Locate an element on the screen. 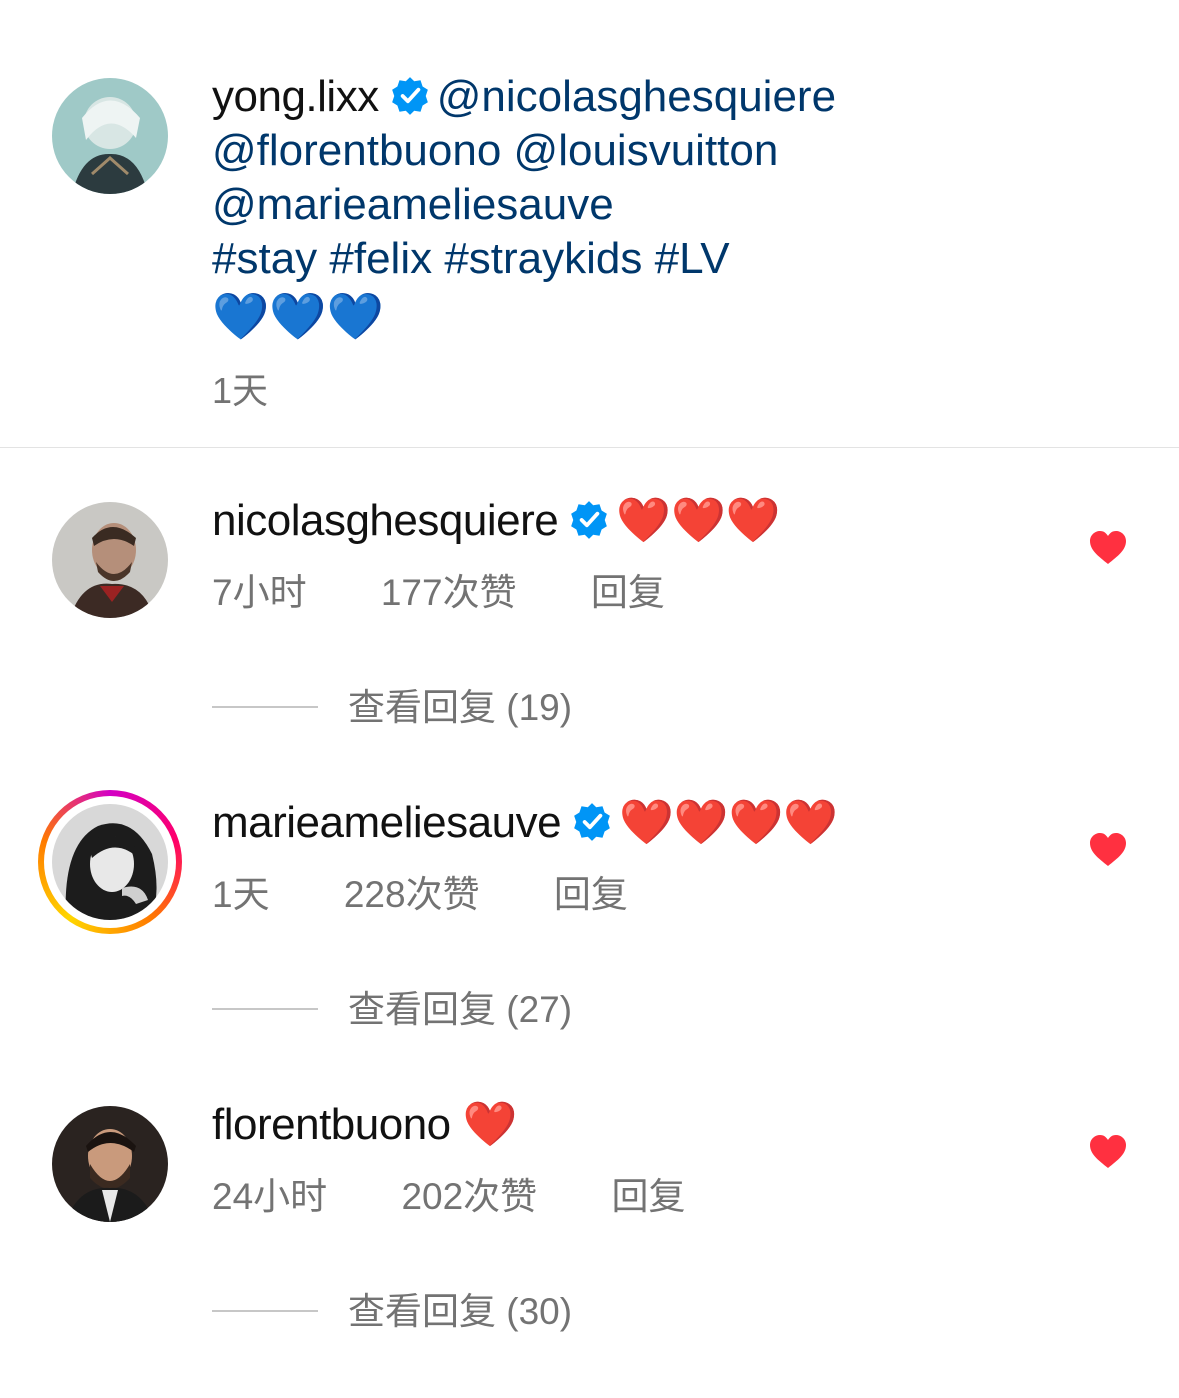 The width and height of the screenshot is (1179, 1398). view-replies-label: 查看回复 (27) is located at coordinates (460, 1009).